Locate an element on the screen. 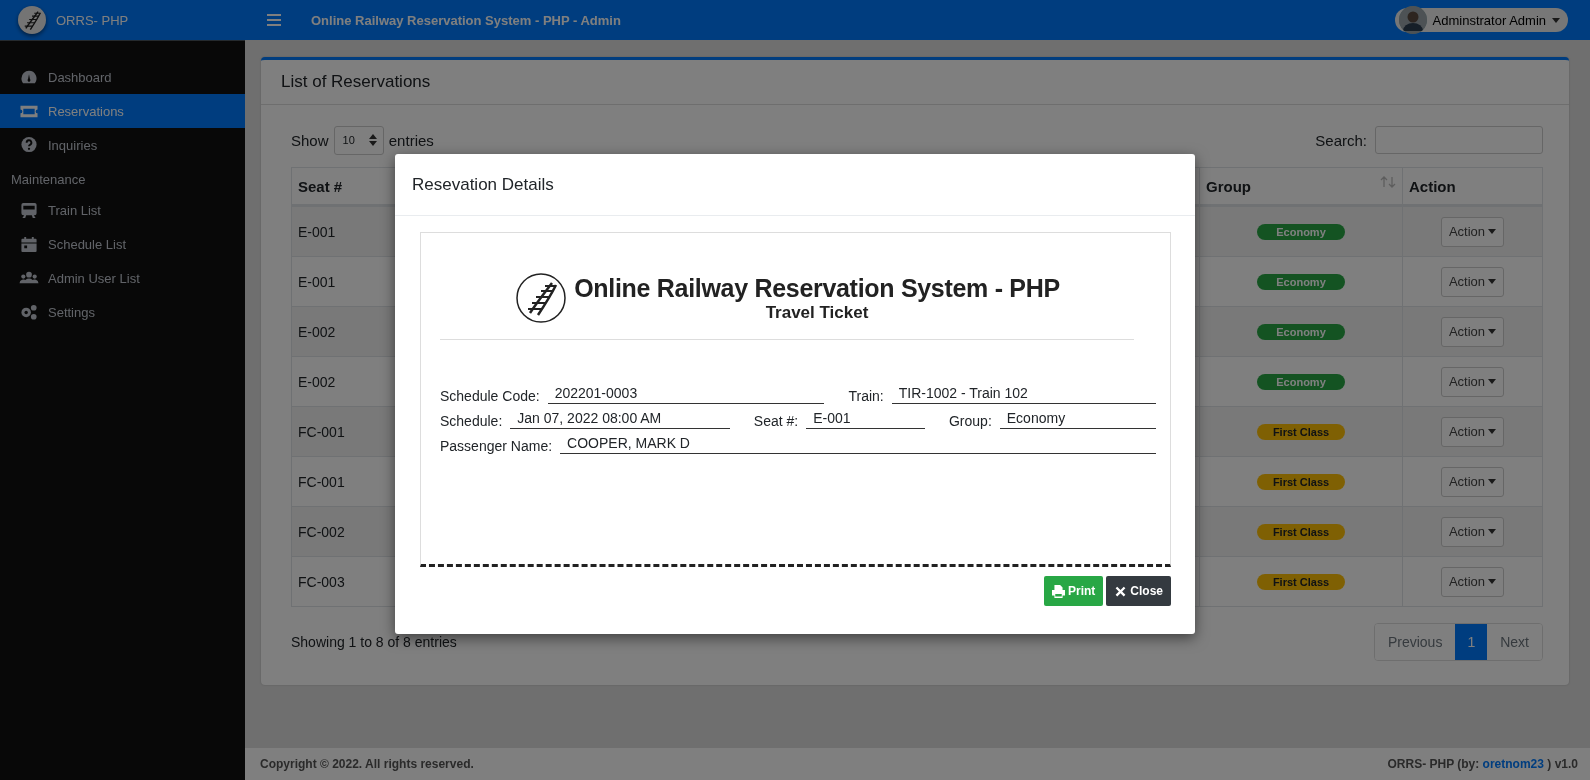 Image resolution: width=1590 pixels, height=780 pixels. nav-item: Admin User List is located at coordinates (122, 278).